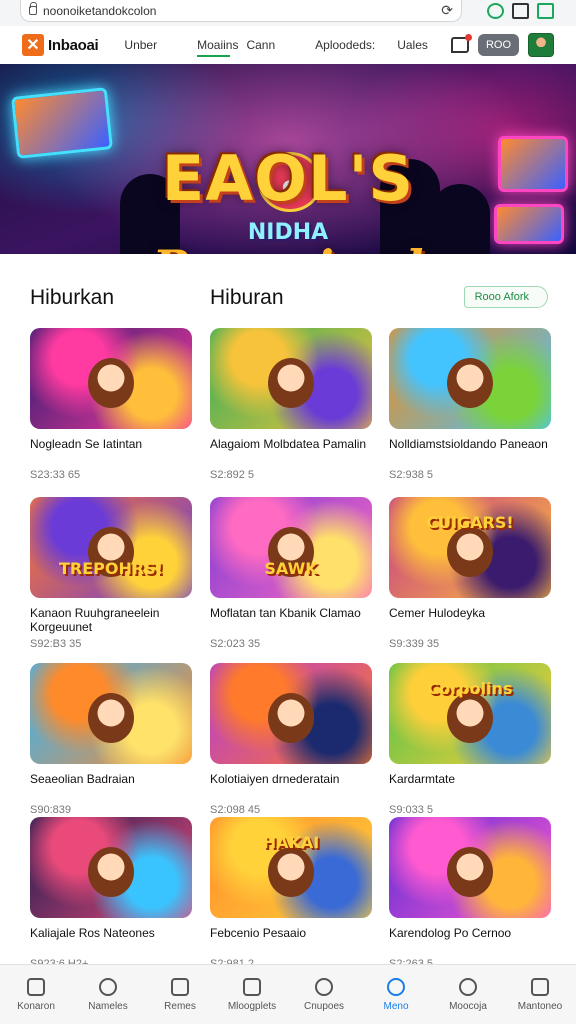 Image resolution: width=576 pixels, height=1024 pixels. I want to click on bottom-nav-item: Konaron, so click(36, 994).